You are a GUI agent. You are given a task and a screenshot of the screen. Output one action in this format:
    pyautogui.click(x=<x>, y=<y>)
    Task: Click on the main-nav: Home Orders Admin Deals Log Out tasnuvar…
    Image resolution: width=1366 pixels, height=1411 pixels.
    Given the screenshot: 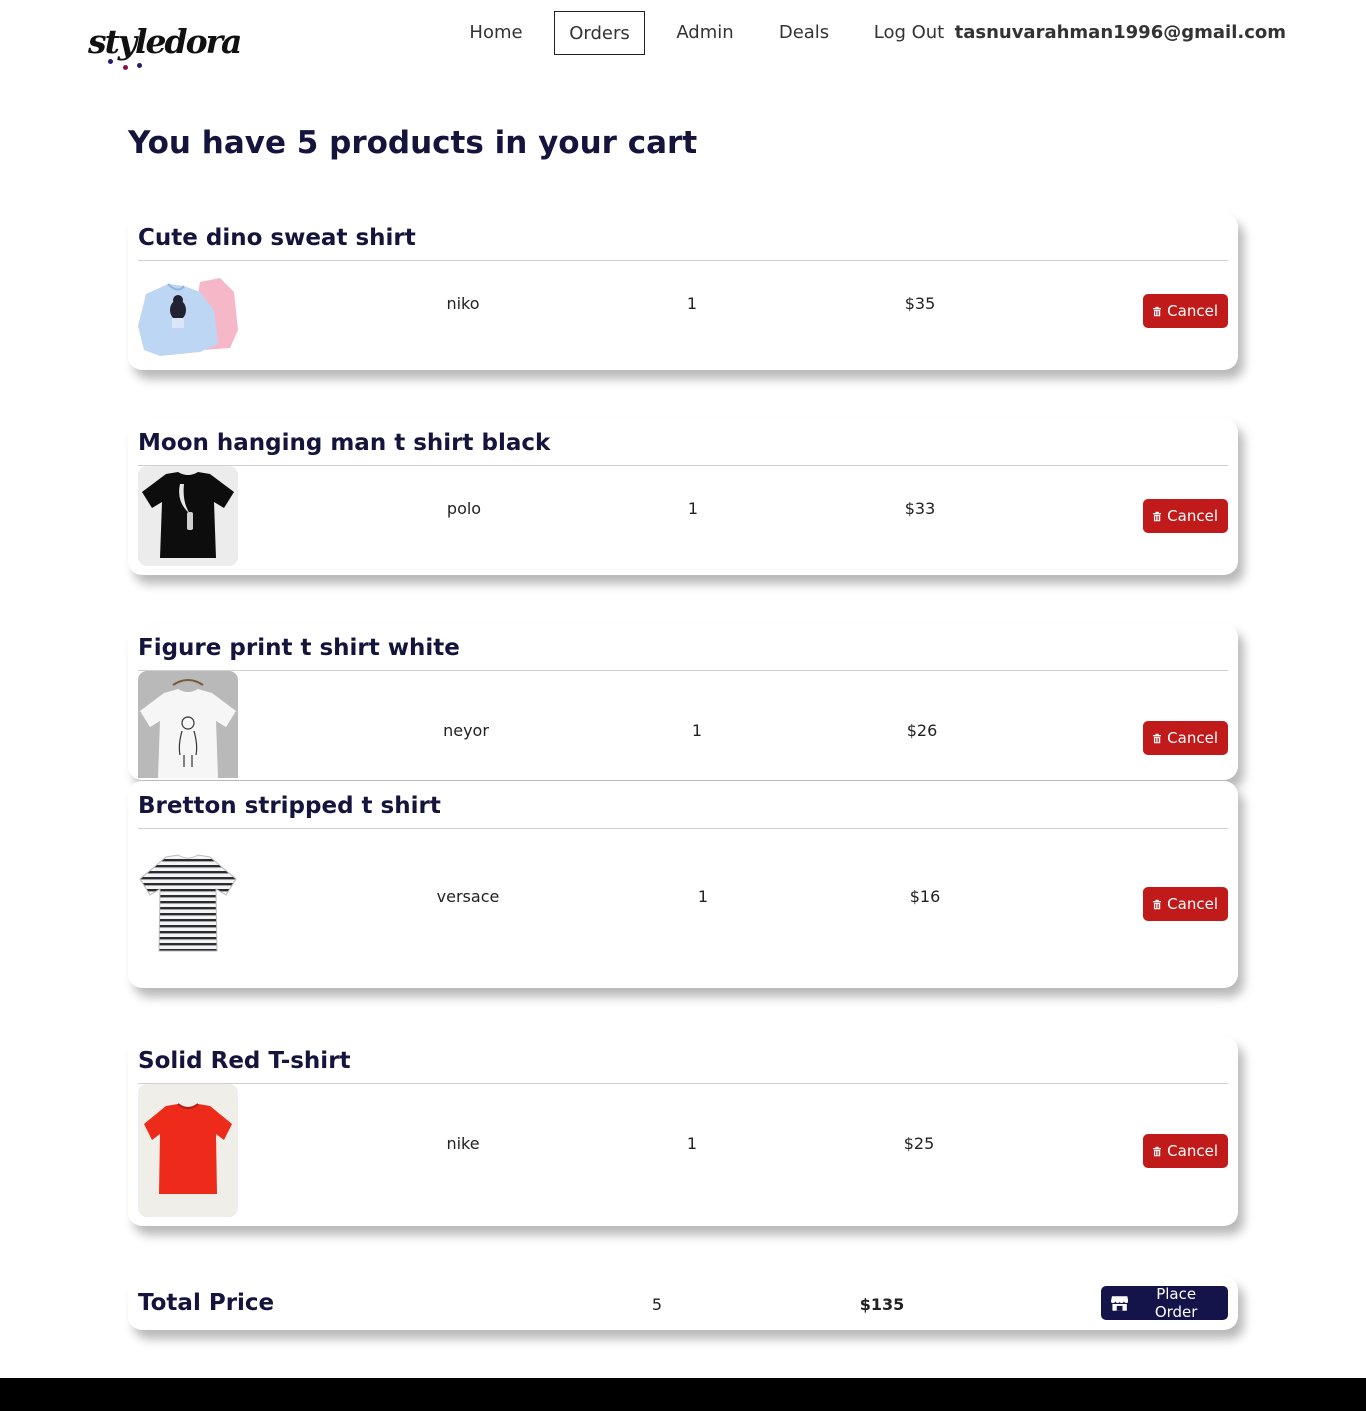 What is the action you would take?
    pyautogui.click(x=683, y=33)
    